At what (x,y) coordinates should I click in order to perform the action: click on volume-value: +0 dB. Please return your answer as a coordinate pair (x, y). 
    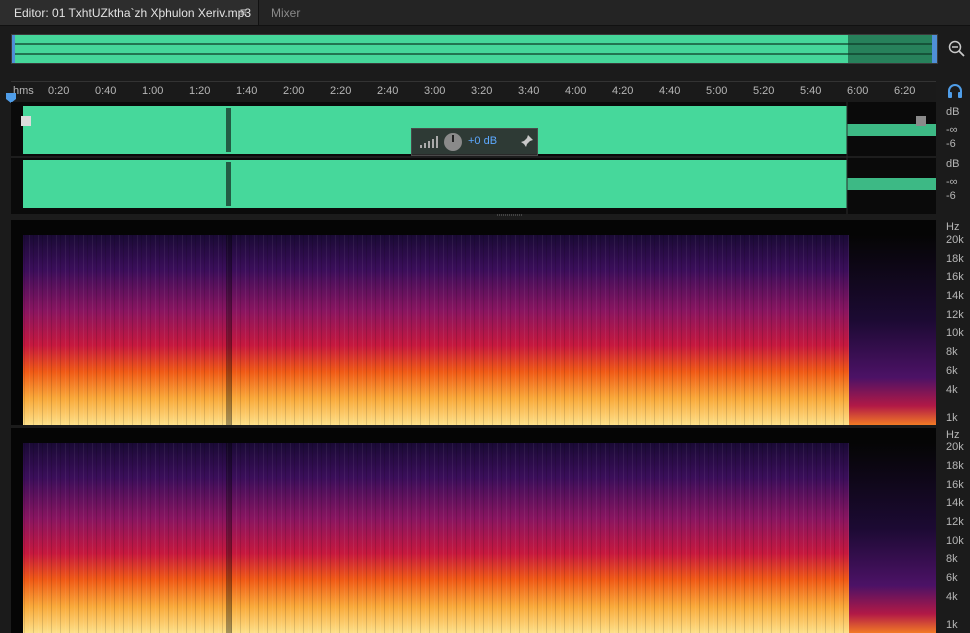
    Looking at the image, I should click on (482, 141).